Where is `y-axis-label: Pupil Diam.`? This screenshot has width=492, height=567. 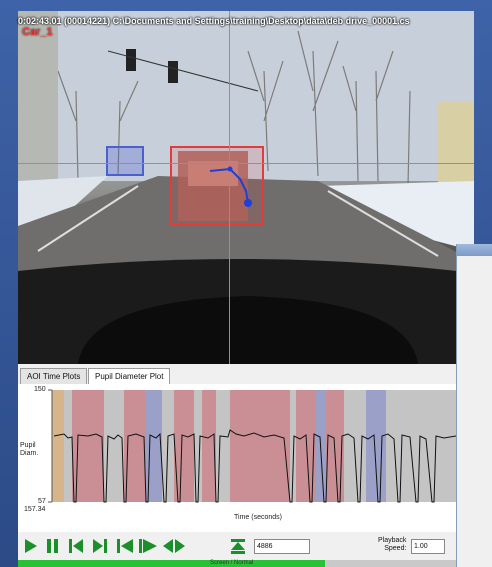
y-axis-label: Pupil Diam. is located at coordinates (29, 450).